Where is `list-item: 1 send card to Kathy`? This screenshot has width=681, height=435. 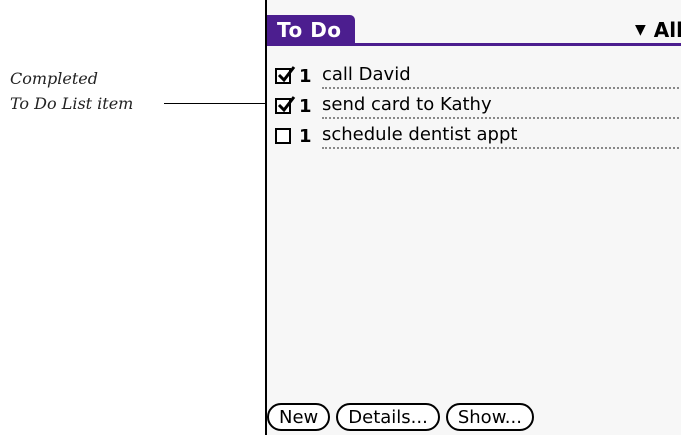
list-item: 1 send card to Kathy is located at coordinates (478, 106).